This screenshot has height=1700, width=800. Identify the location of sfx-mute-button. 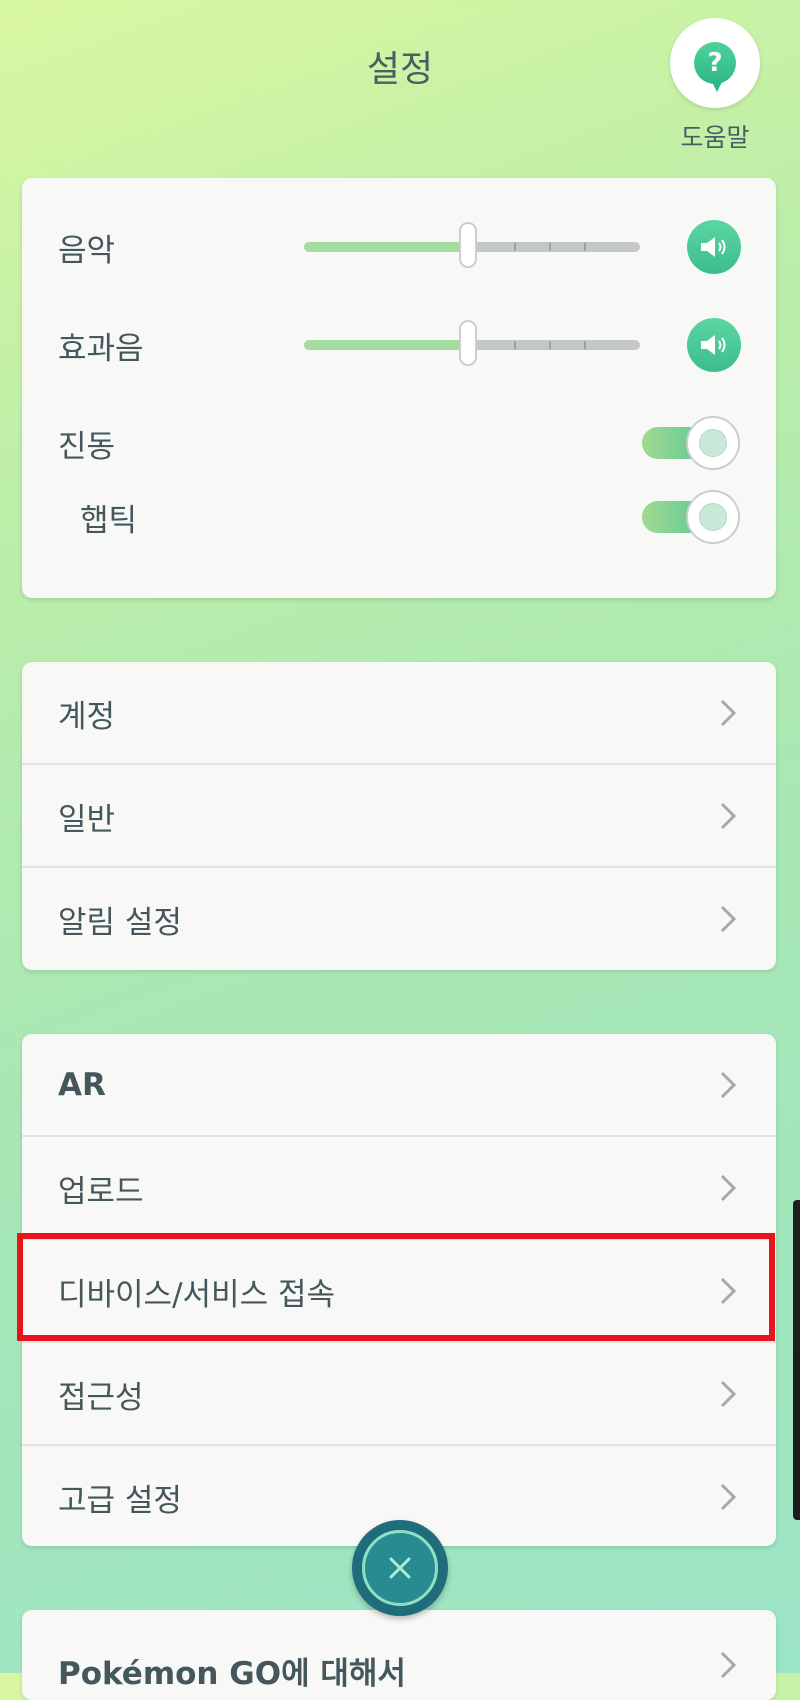
(714, 345).